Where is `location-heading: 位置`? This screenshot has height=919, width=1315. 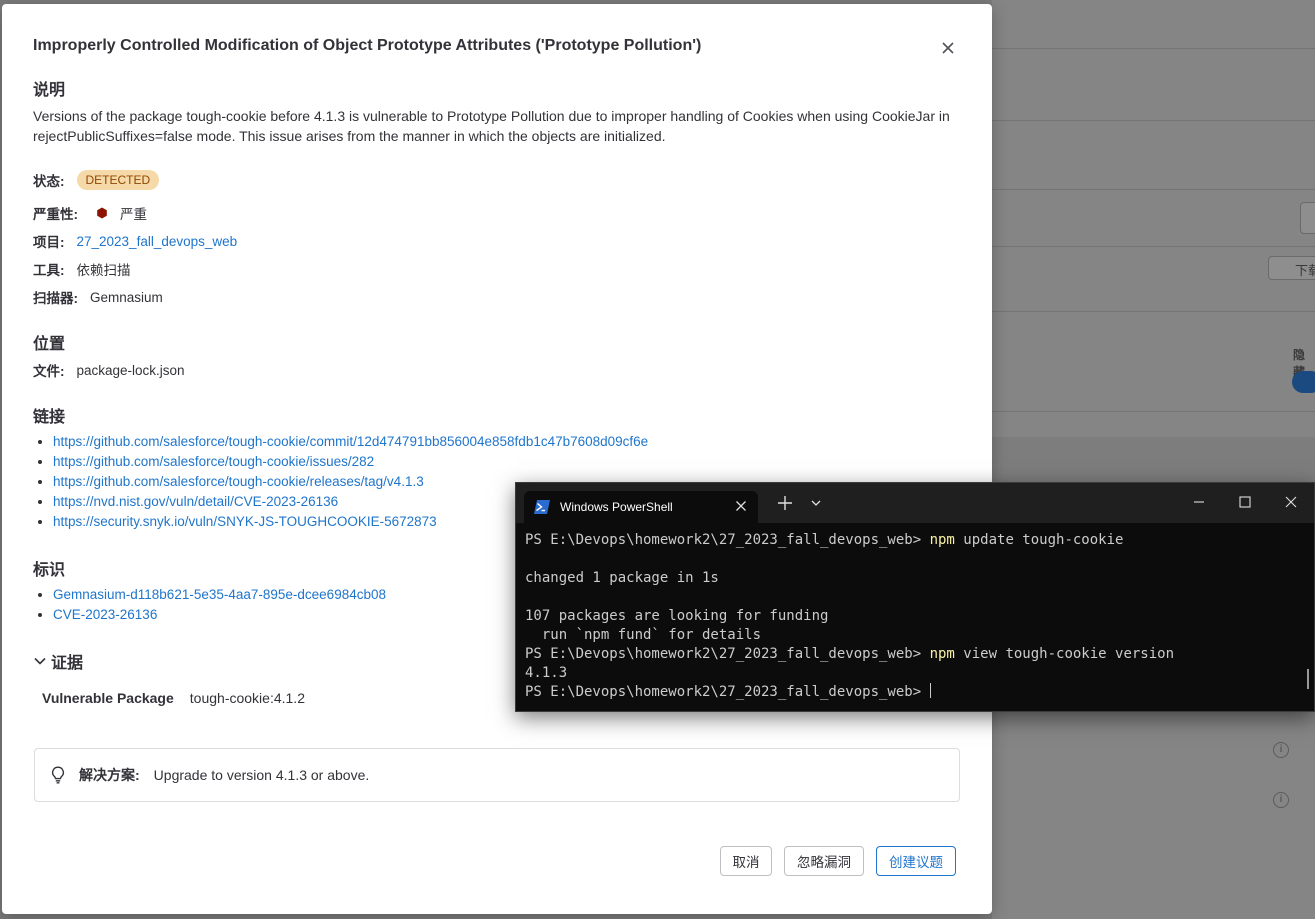
location-heading: 位置 is located at coordinates (49, 344).